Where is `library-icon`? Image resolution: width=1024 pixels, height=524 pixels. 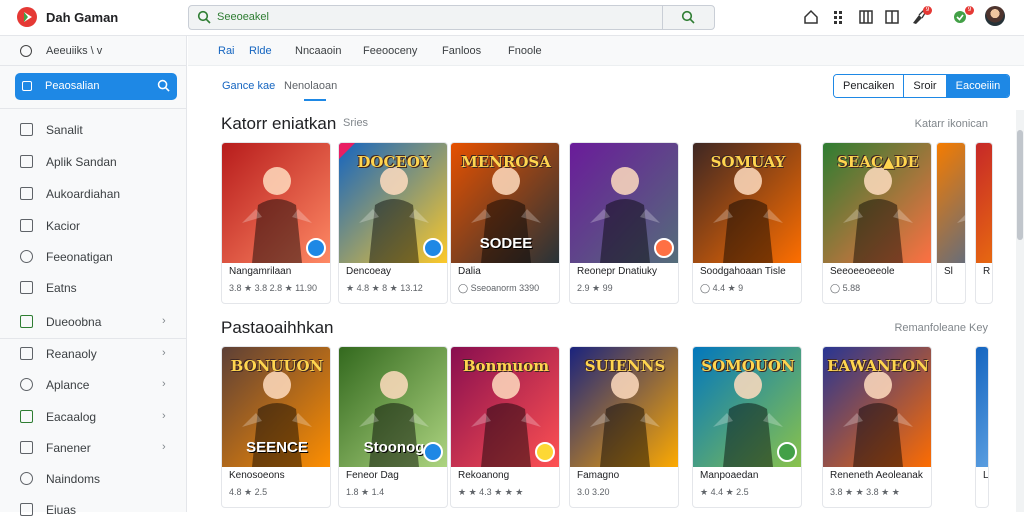
library-icon is located at coordinates (866, 17).